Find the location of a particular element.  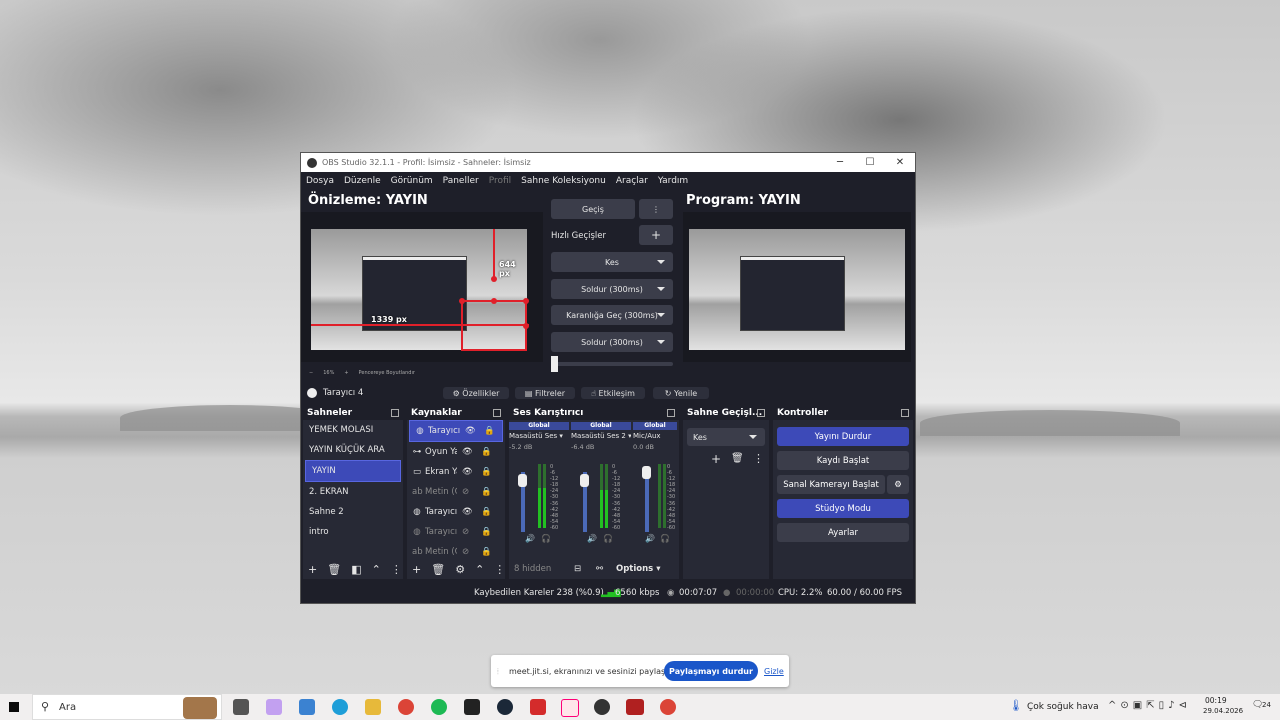

clock-time: 00:19 is located at coordinates (1216, 700).